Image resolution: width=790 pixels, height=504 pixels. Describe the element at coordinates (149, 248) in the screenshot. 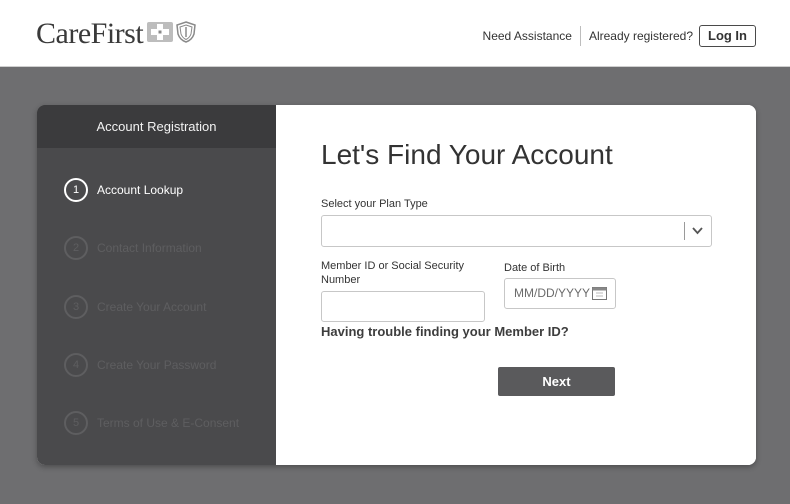

I see `step-label: Contact Information` at that location.